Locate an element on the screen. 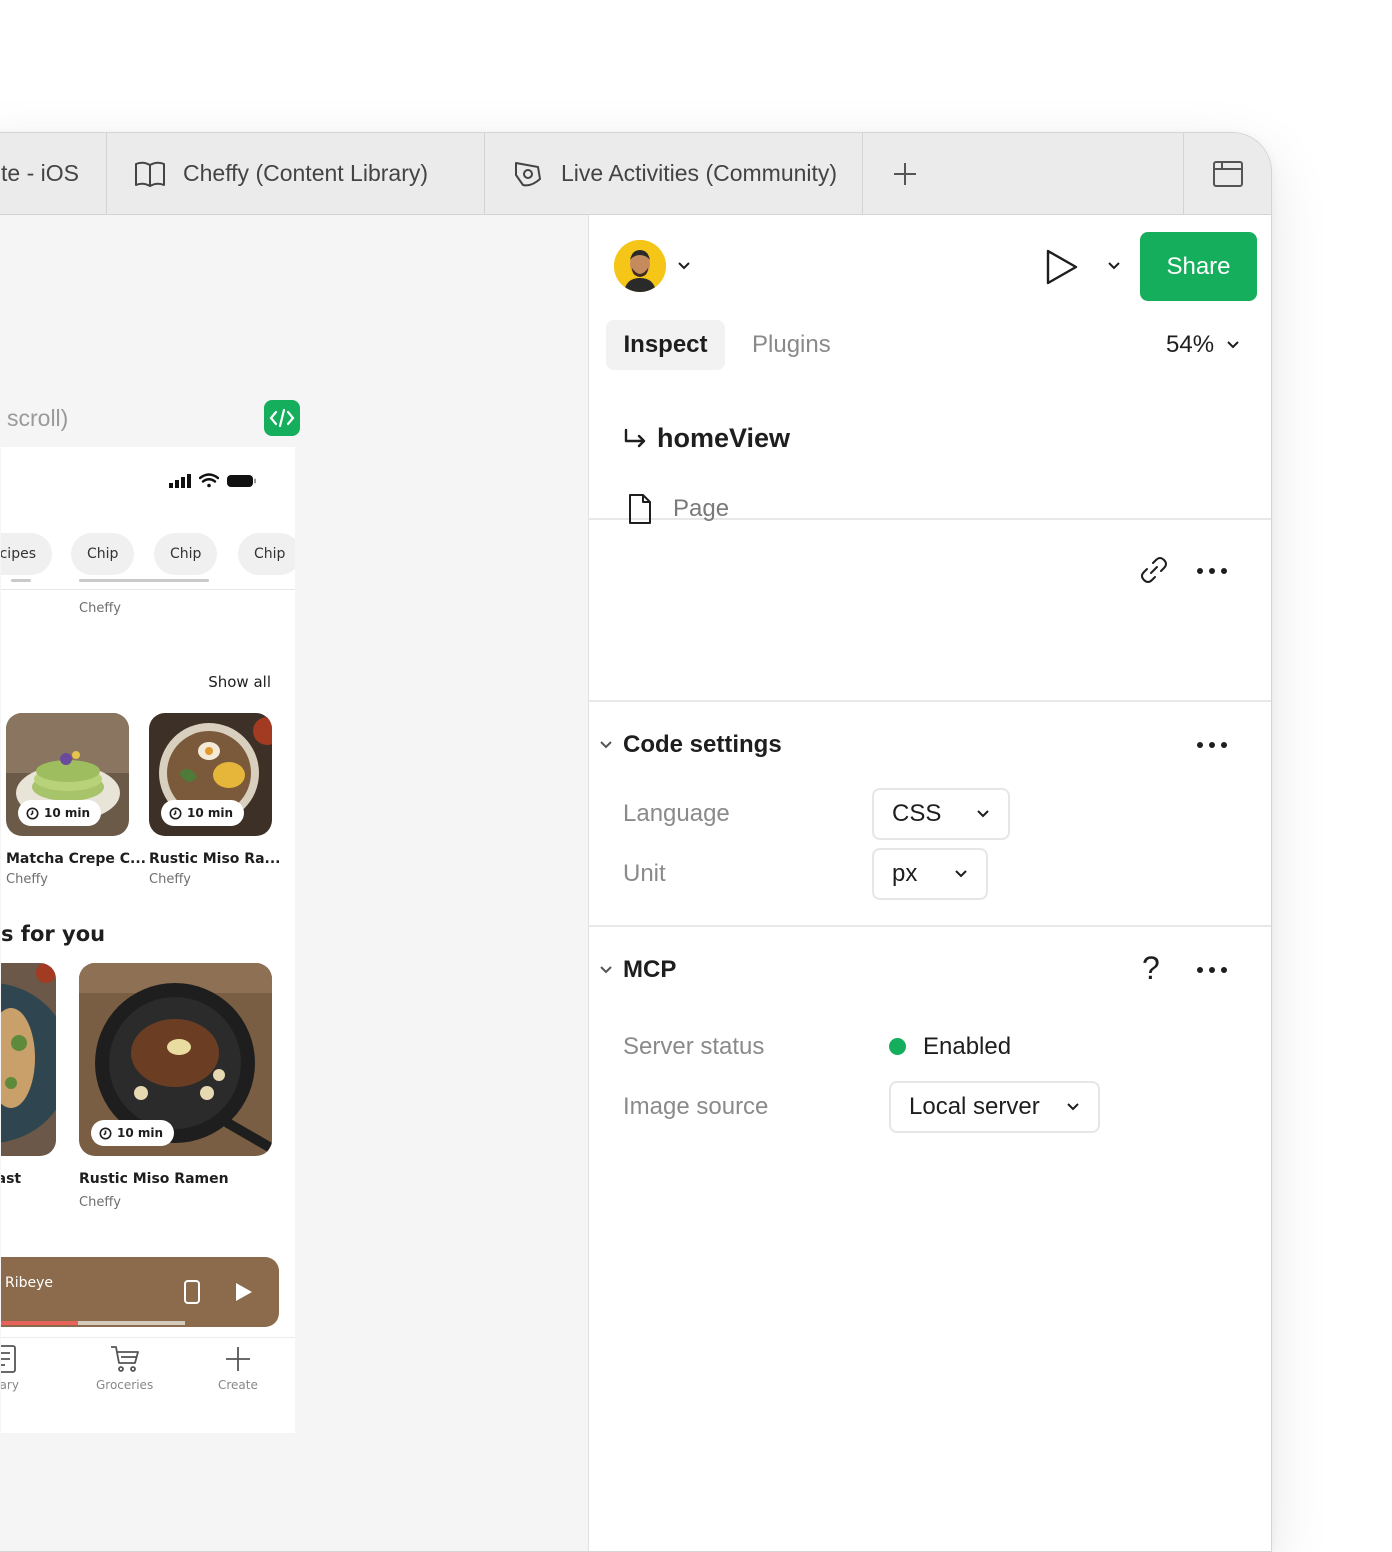 The image size is (1392, 1552). now-playing-bar: Ribeye is located at coordinates (140, 1292).